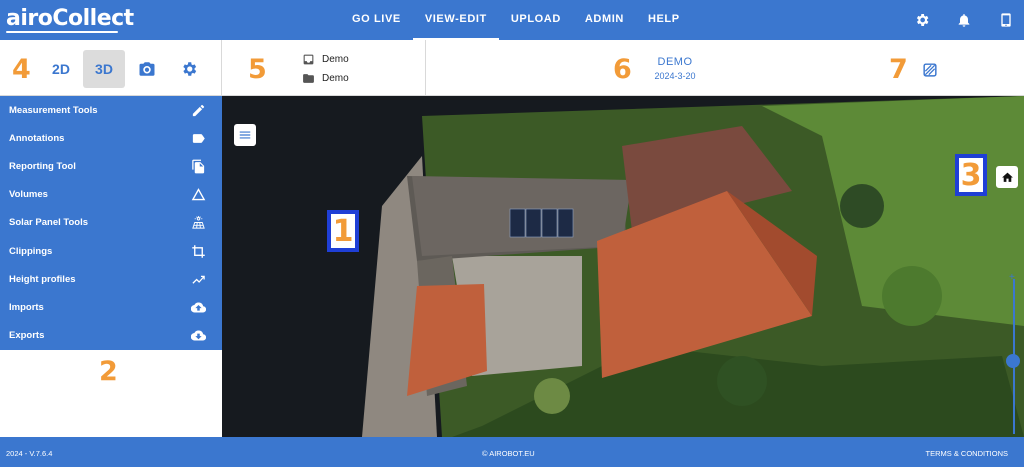 The width and height of the screenshot is (1024, 467). What do you see at coordinates (604, 20) in the screenshot?
I see `nav-admin: ADMIN` at bounding box center [604, 20].